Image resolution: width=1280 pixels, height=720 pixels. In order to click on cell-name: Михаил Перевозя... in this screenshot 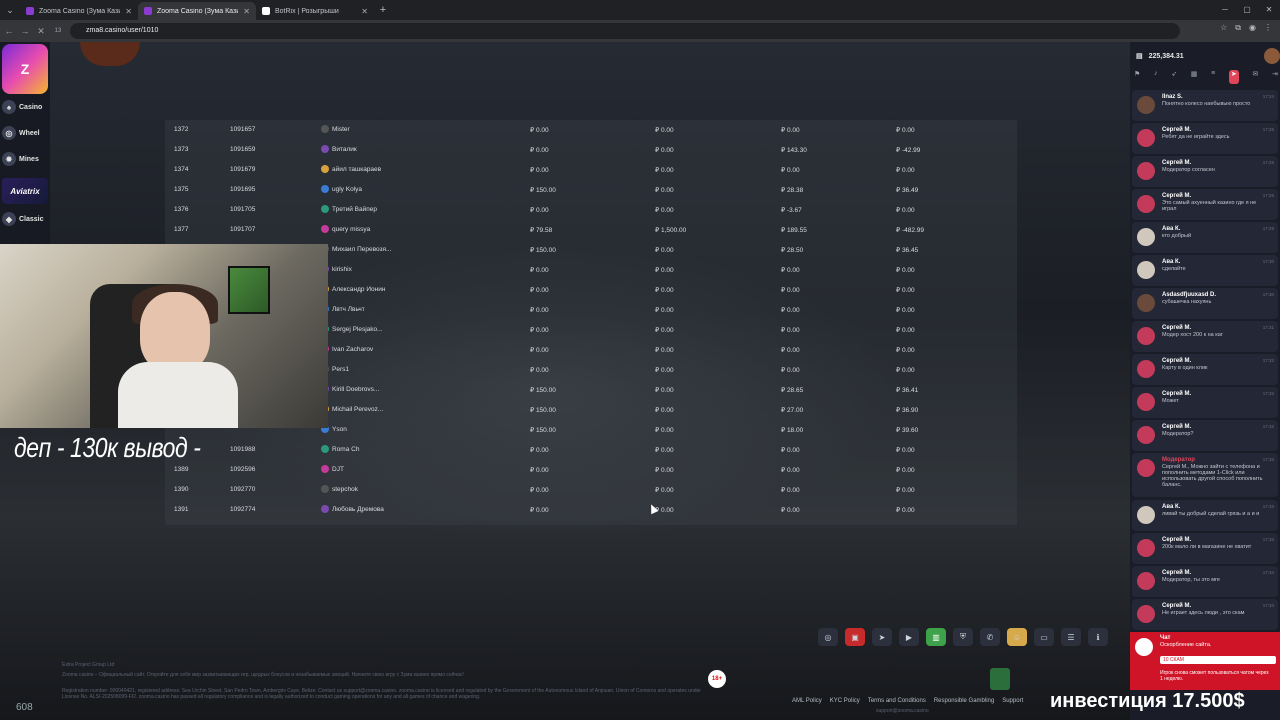, I will do `click(361, 249)`.